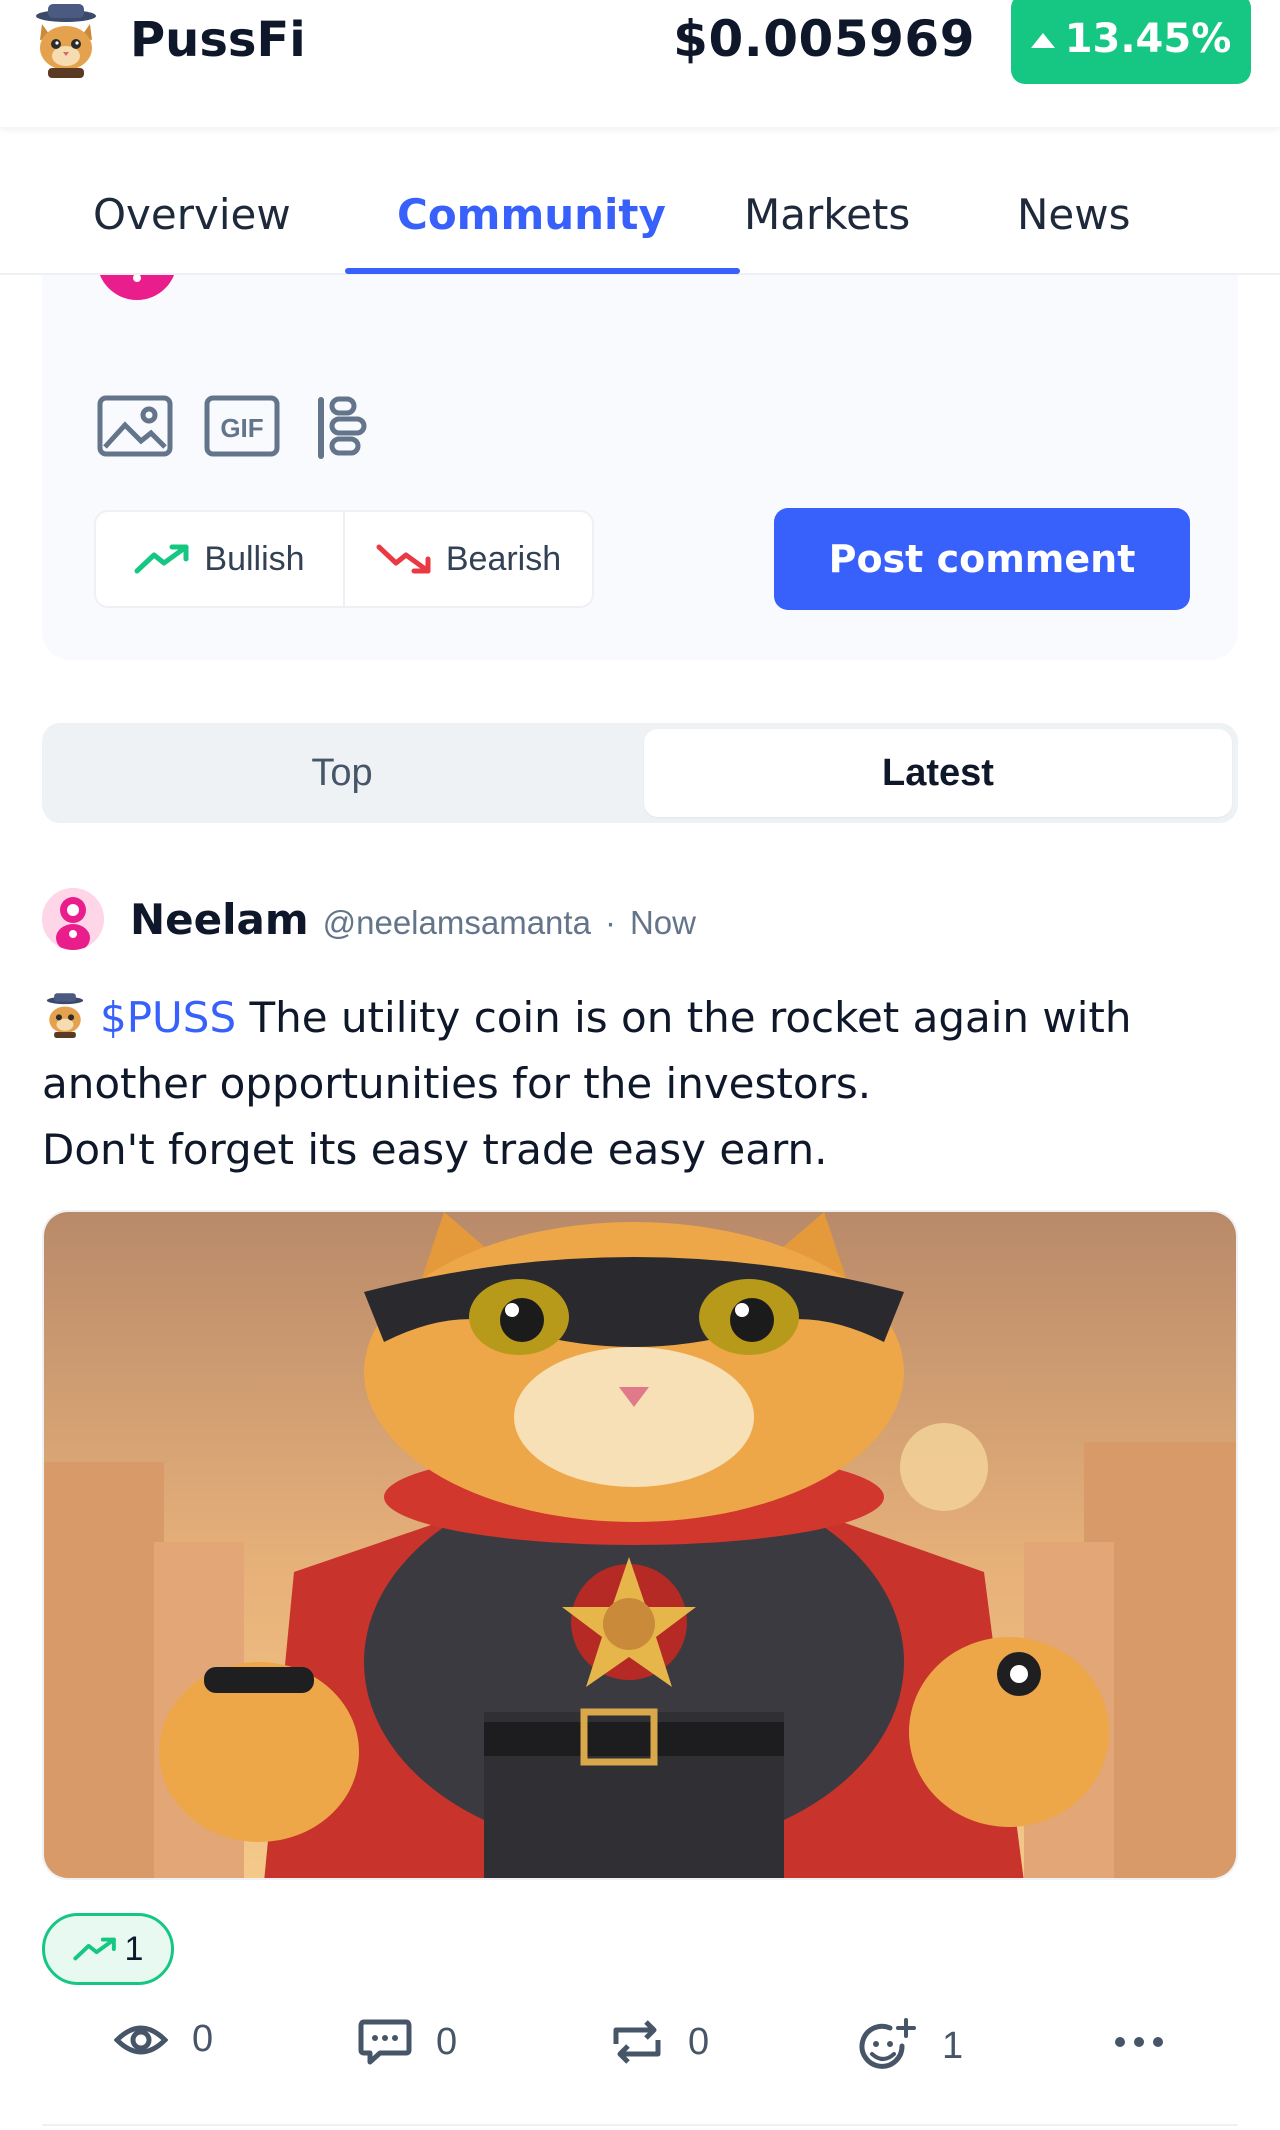  I want to click on tab-markets: Markets, so click(827, 214).